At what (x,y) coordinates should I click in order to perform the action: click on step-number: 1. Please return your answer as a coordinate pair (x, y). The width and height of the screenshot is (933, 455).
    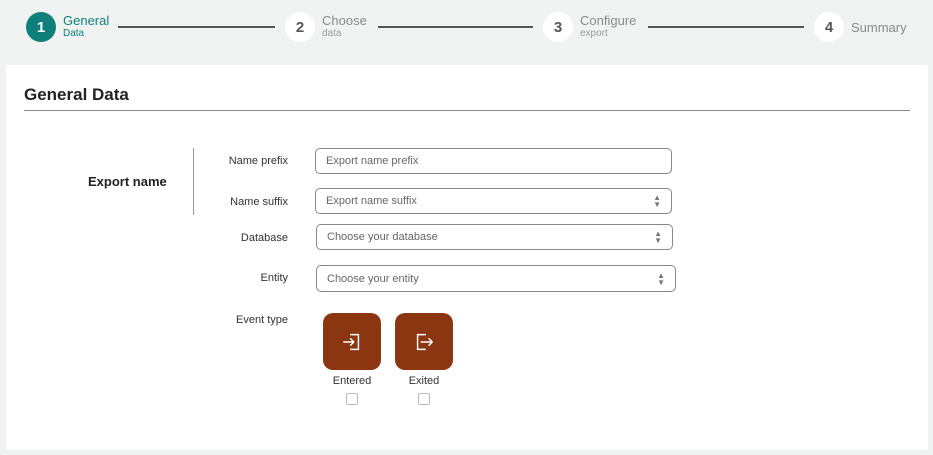
    Looking at the image, I should click on (41, 27).